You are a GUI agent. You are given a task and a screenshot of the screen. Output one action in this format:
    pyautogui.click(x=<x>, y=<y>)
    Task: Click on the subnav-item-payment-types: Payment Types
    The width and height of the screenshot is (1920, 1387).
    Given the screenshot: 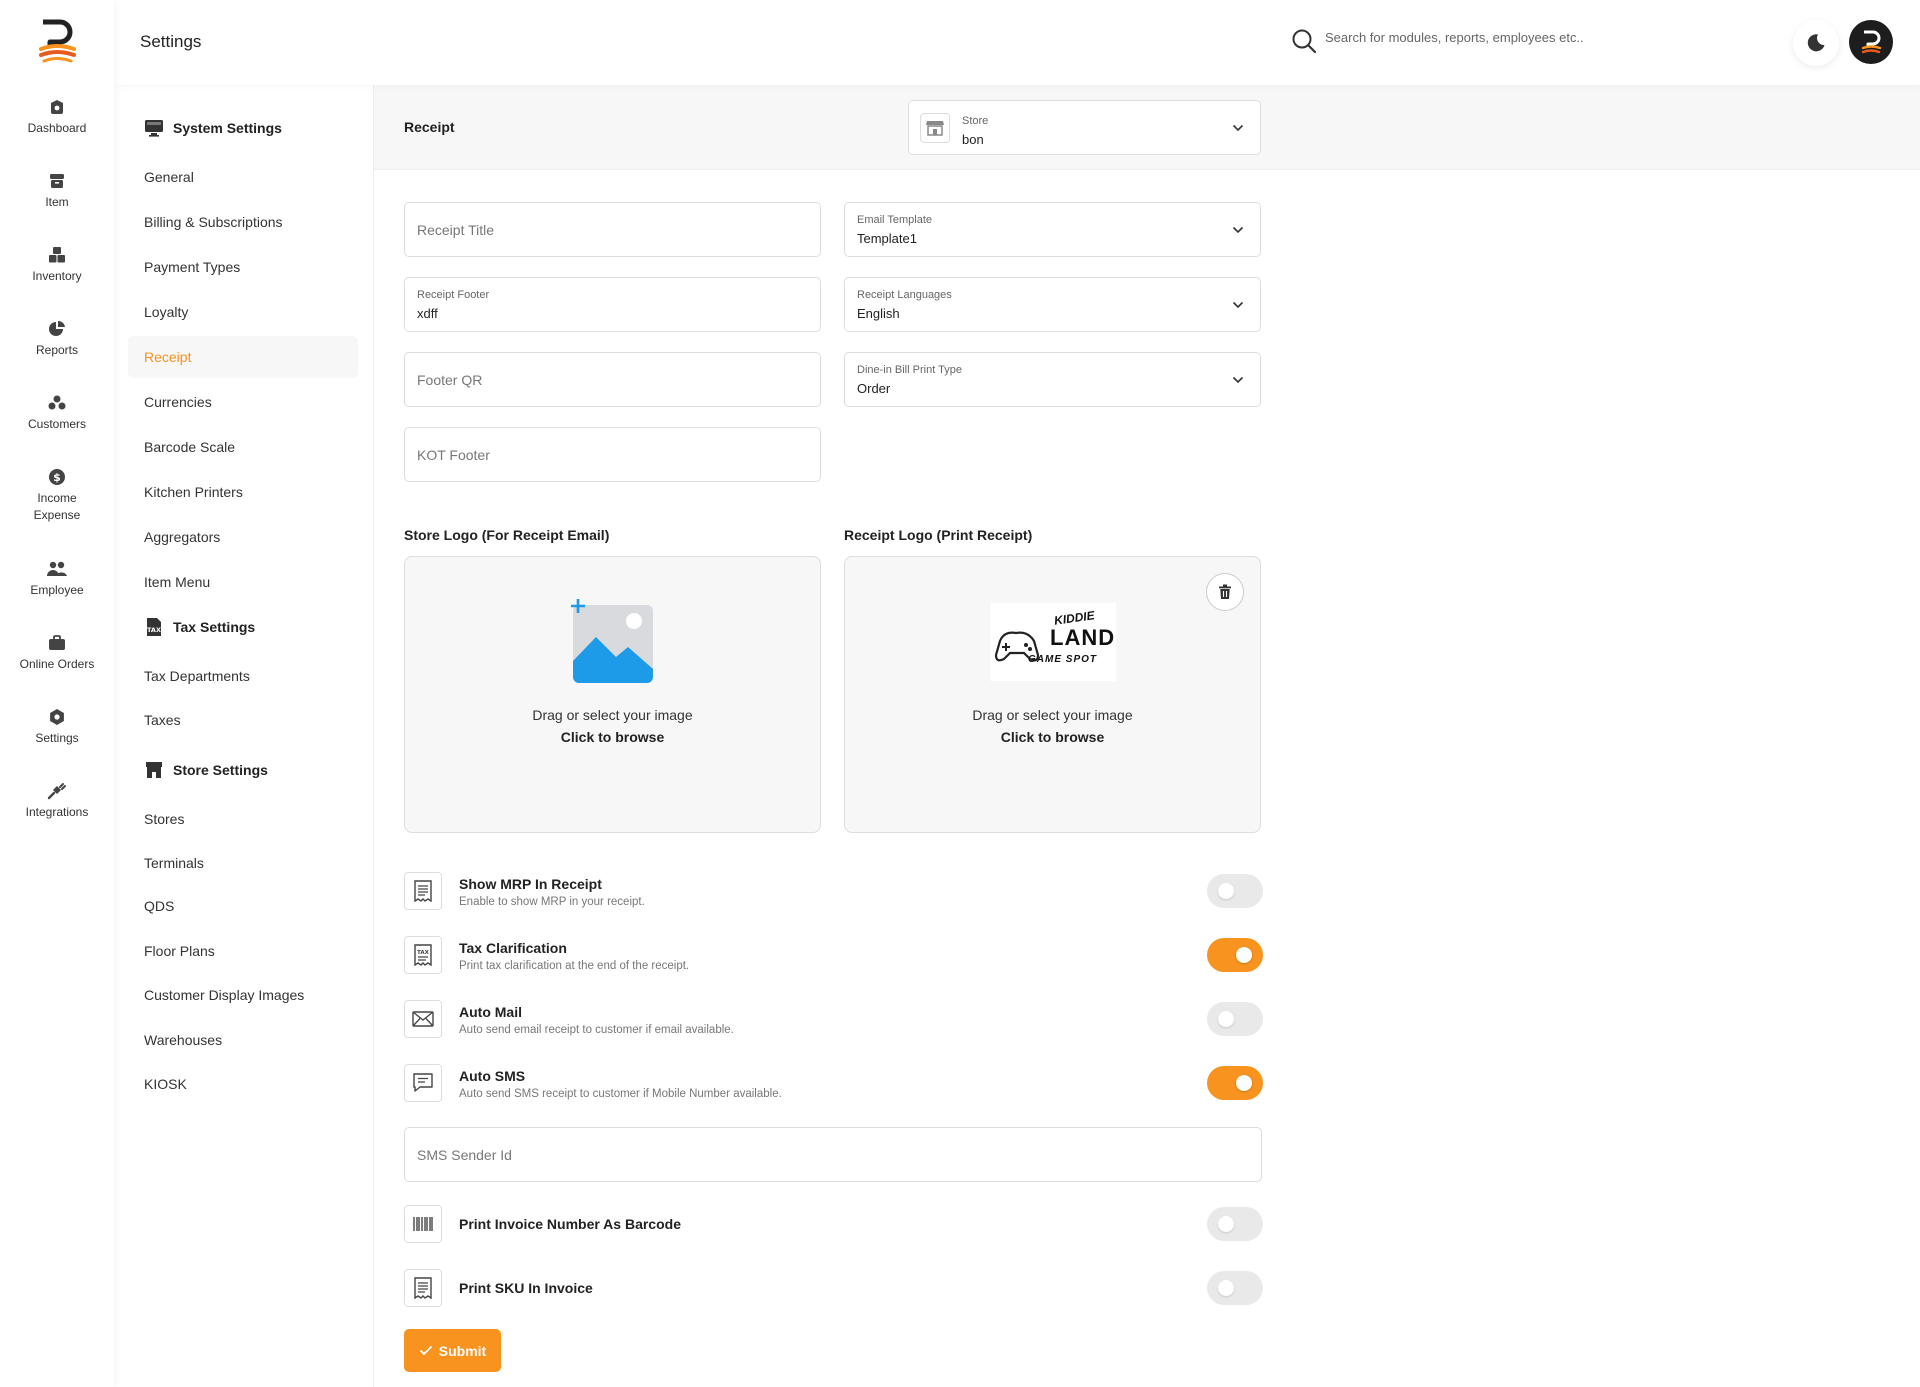 What is the action you would take?
    pyautogui.click(x=243, y=267)
    